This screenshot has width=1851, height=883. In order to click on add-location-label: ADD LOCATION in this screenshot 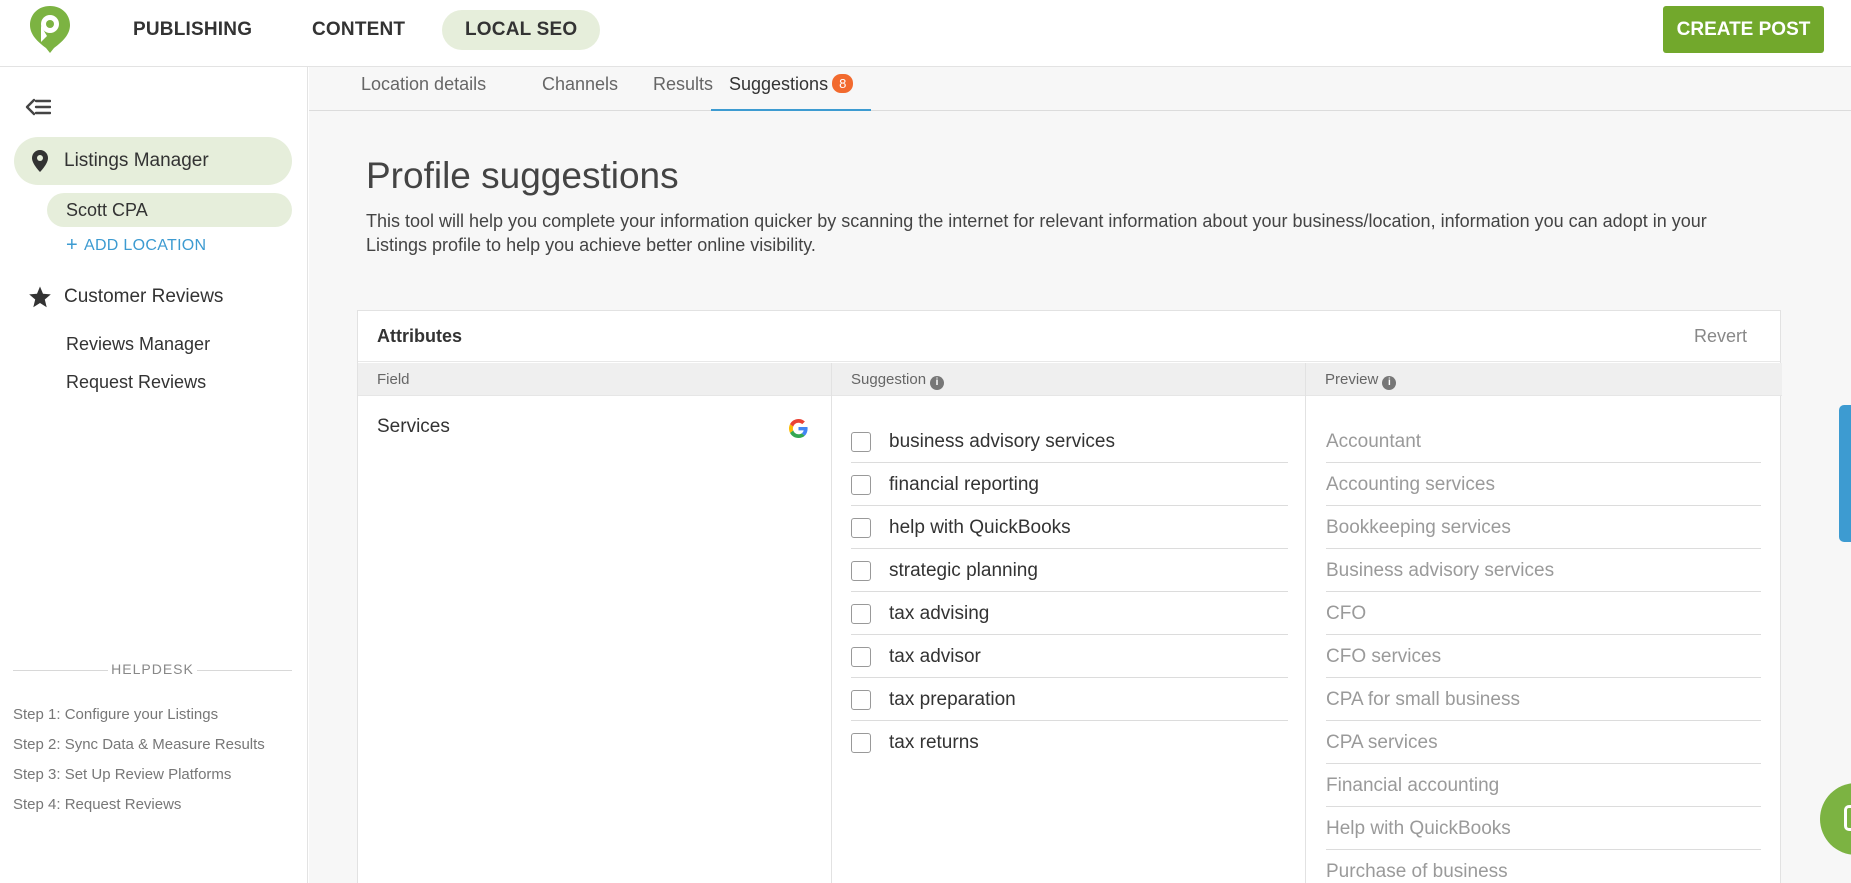, I will do `click(145, 245)`.